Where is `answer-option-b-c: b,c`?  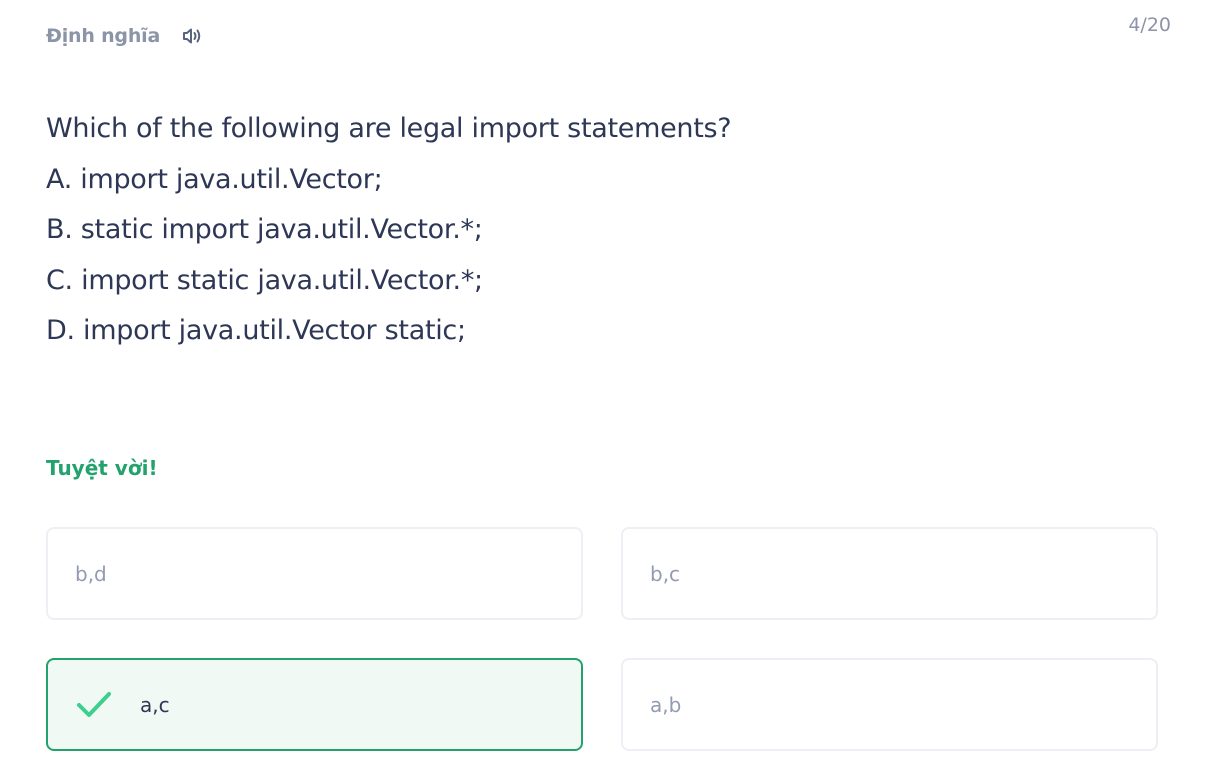
answer-option-b-c: b,c is located at coordinates (889, 573).